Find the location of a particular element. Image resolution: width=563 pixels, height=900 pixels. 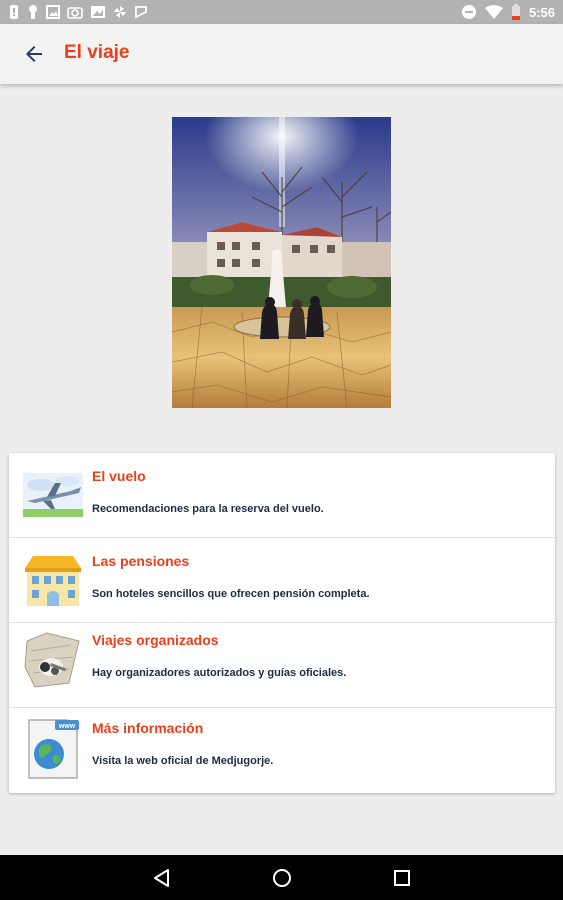

status-time: 5:56 is located at coordinates (541, 12).